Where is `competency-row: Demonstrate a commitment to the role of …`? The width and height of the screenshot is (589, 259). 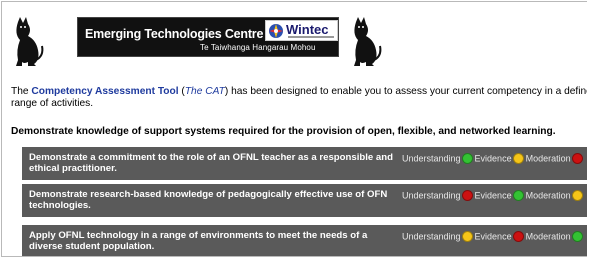 competency-row: Demonstrate a commitment to the role of … is located at coordinates (304, 163).